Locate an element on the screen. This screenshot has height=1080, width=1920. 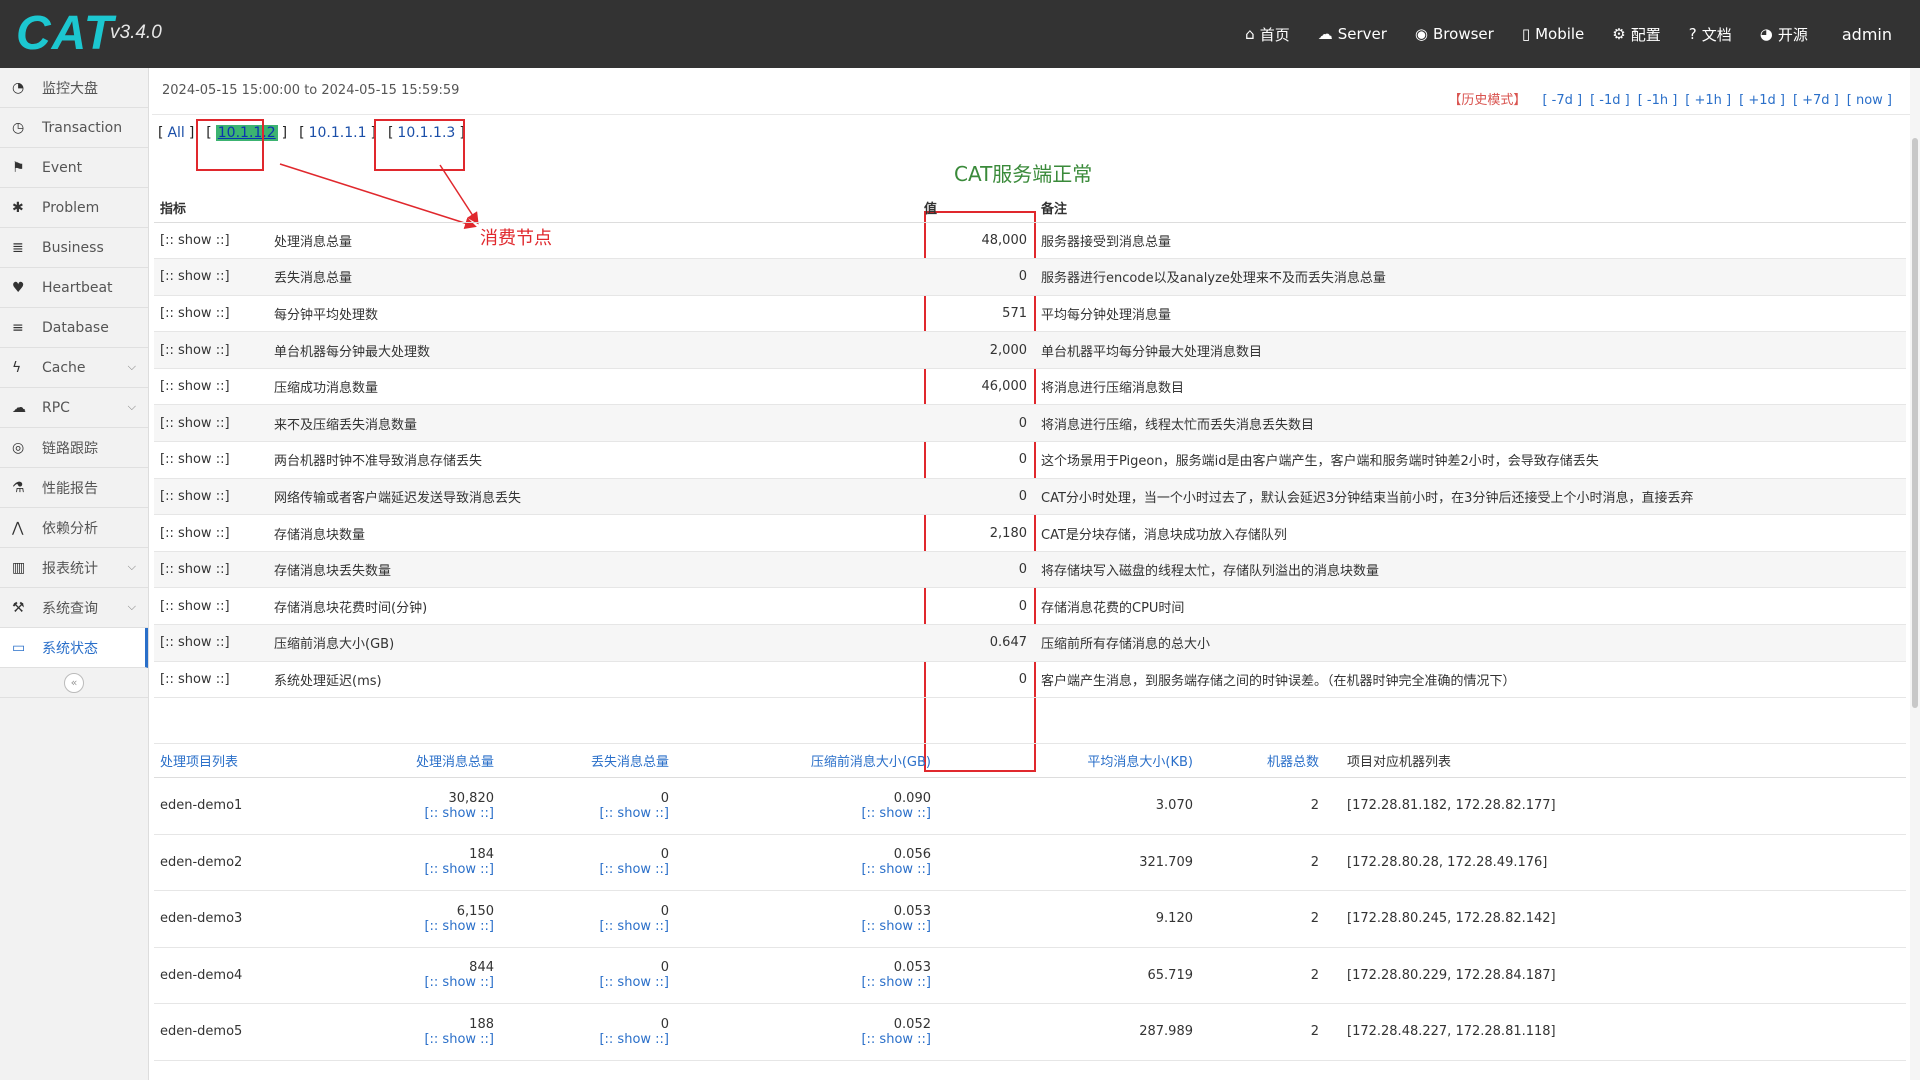
nav-item-4: ⚙ 配置 is located at coordinates (1636, 34).